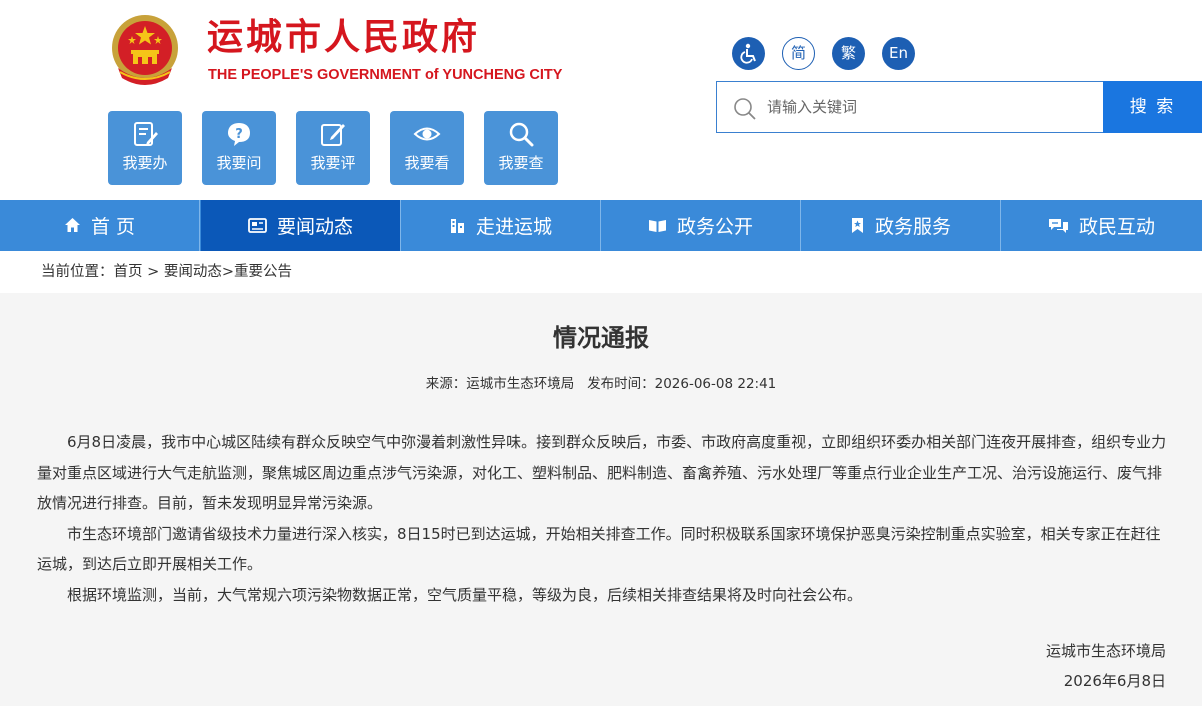 Image resolution: width=1202 pixels, height=706 pixels. I want to click on main-nav: 首 页 要闻动态 走进运城 政务公开 政务服务 政民互动, so click(601, 225).